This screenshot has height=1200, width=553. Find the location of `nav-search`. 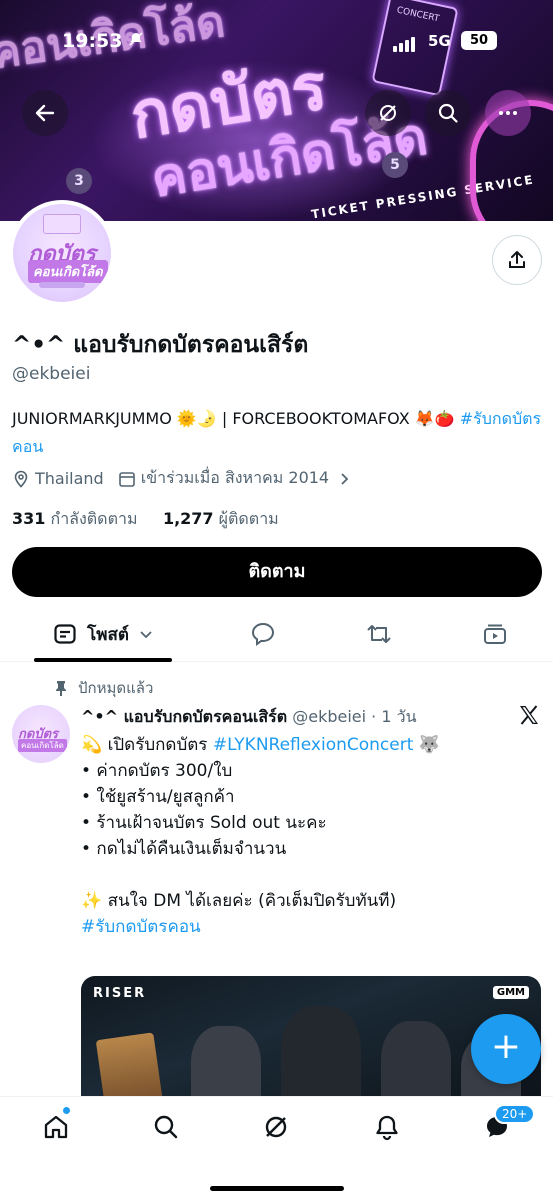

nav-search is located at coordinates (166, 1127).